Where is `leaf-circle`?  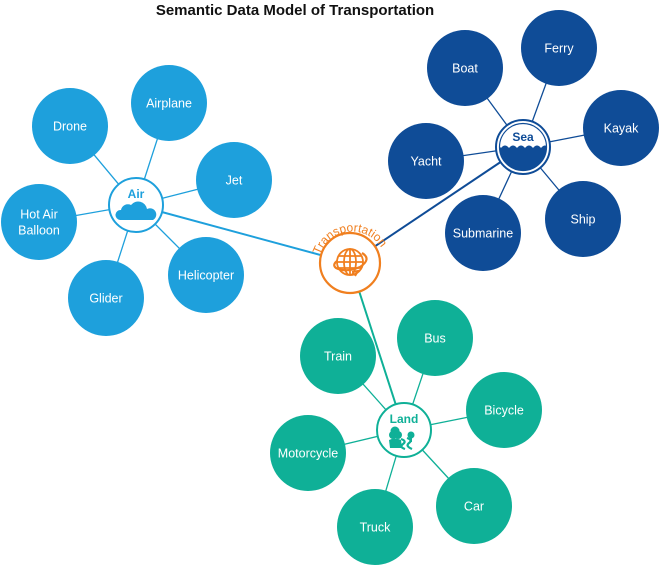
leaf-circle is located at coordinates (39, 222).